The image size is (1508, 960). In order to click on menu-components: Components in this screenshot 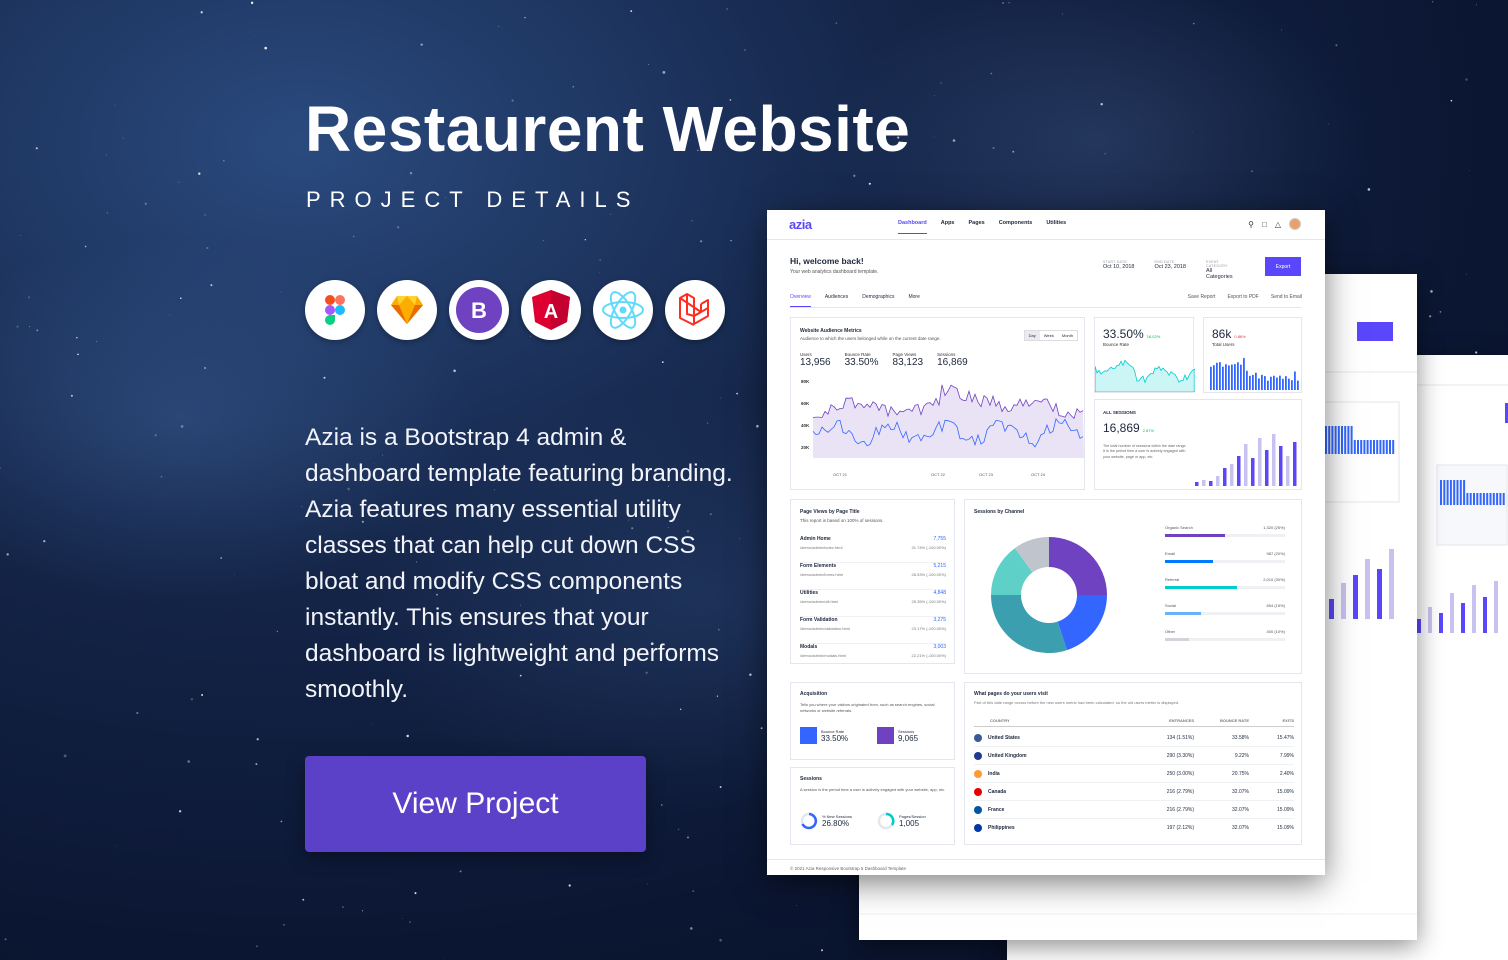, I will do `click(1016, 227)`.